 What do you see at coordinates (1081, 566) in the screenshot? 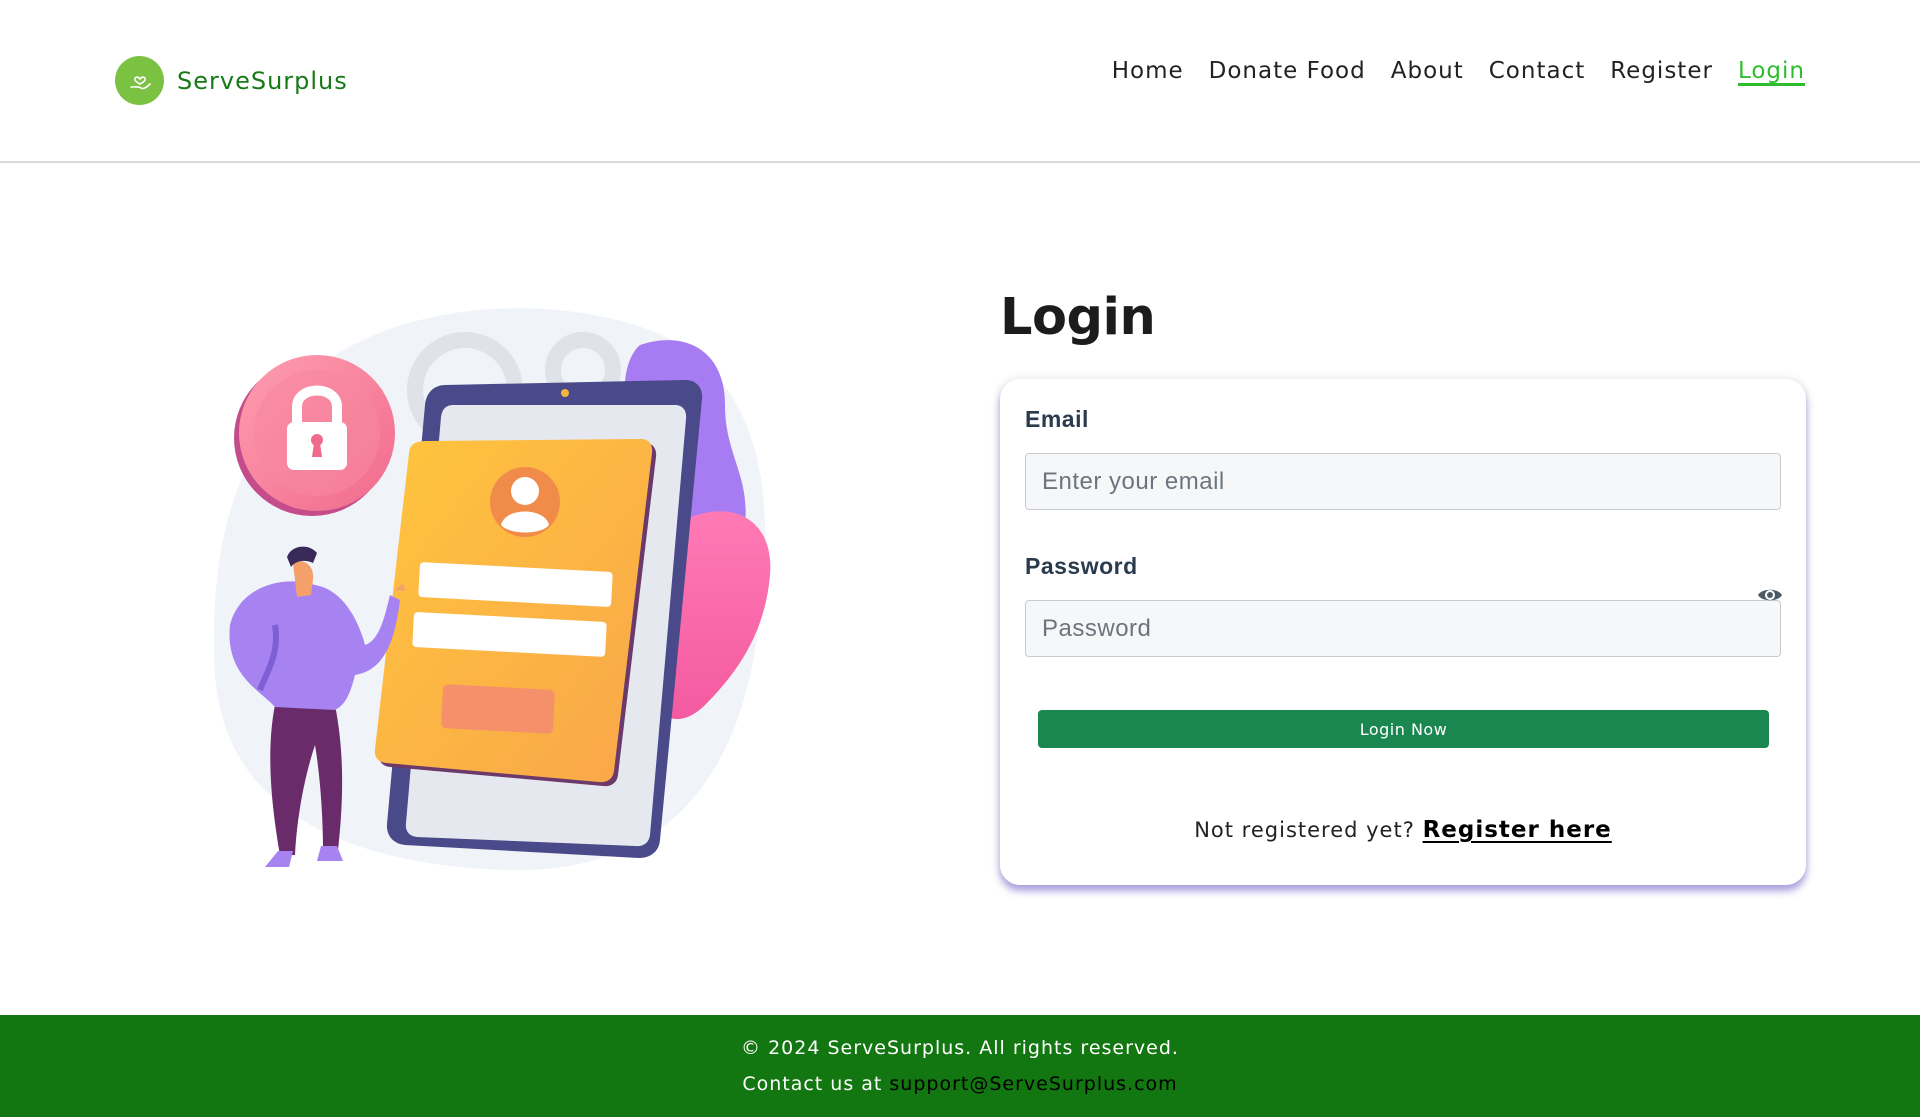
I see `password-label: Password` at bounding box center [1081, 566].